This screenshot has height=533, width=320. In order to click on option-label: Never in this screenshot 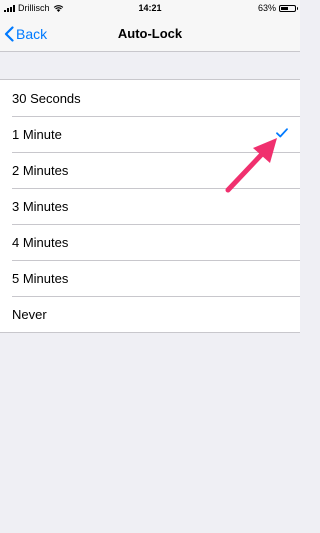, I will do `click(29, 314)`.